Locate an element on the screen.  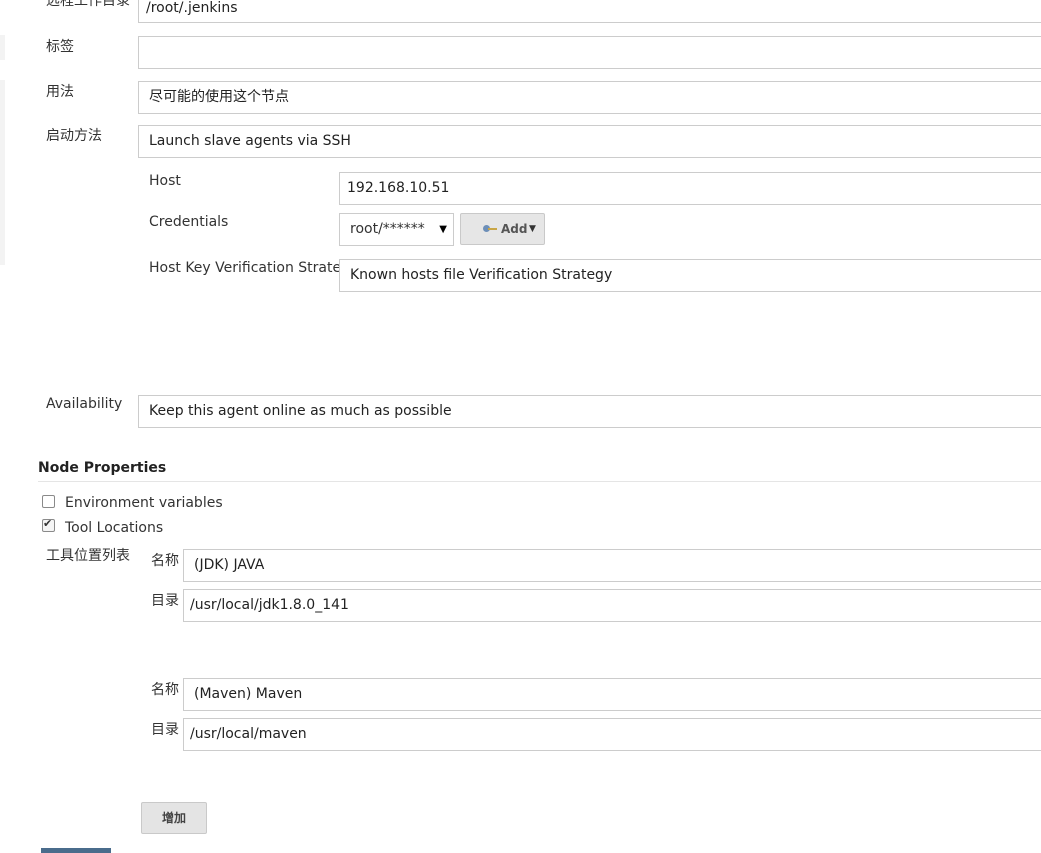
host-label: Host is located at coordinates (165, 181).